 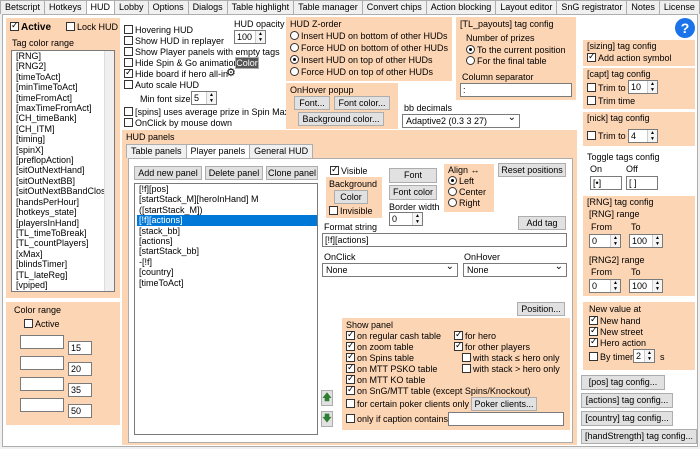 I want to click on hide-spin-checkbox: Hide Spin & Go animation, so click(x=181, y=63).